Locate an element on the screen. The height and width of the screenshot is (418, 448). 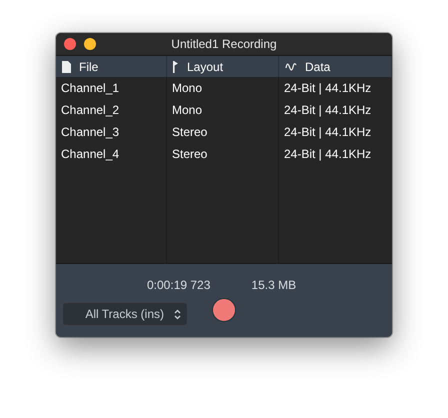
close-button is located at coordinates (70, 44).